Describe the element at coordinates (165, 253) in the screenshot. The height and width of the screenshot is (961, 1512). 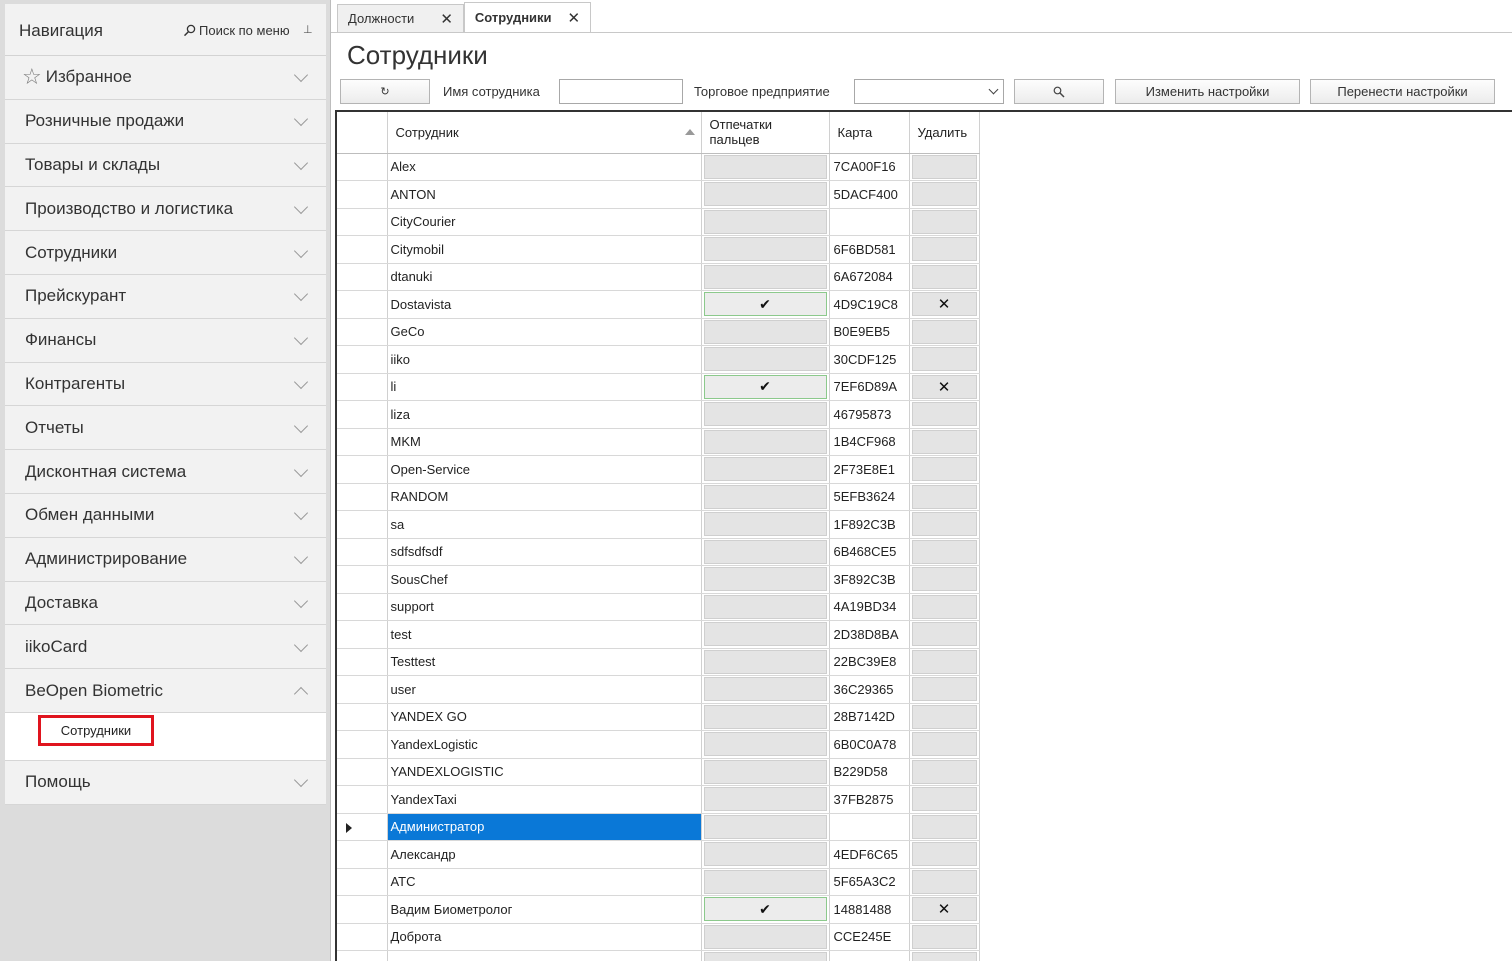
I see `nav-item-employees: Сотрудники` at that location.